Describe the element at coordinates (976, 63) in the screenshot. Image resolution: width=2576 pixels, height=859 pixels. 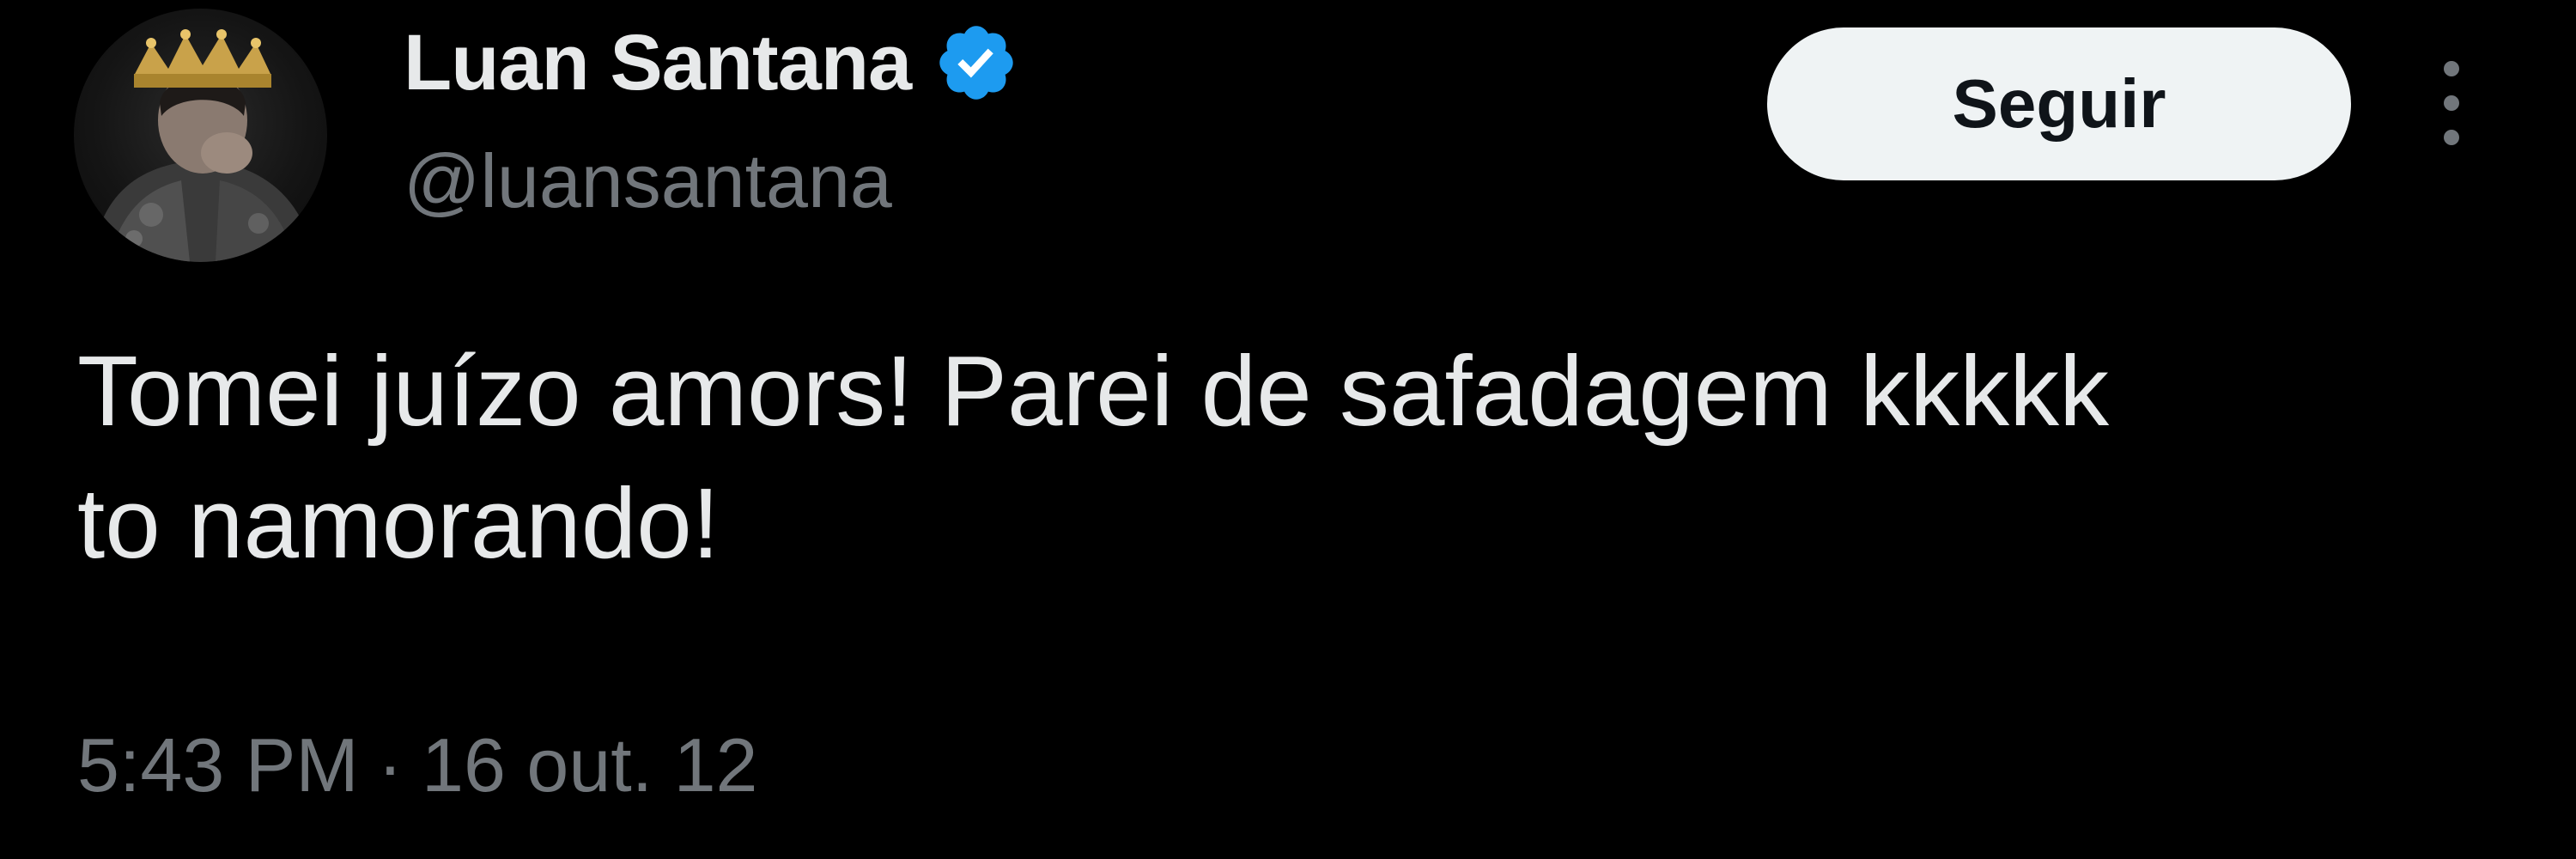
I see `verified-badge-icon` at that location.